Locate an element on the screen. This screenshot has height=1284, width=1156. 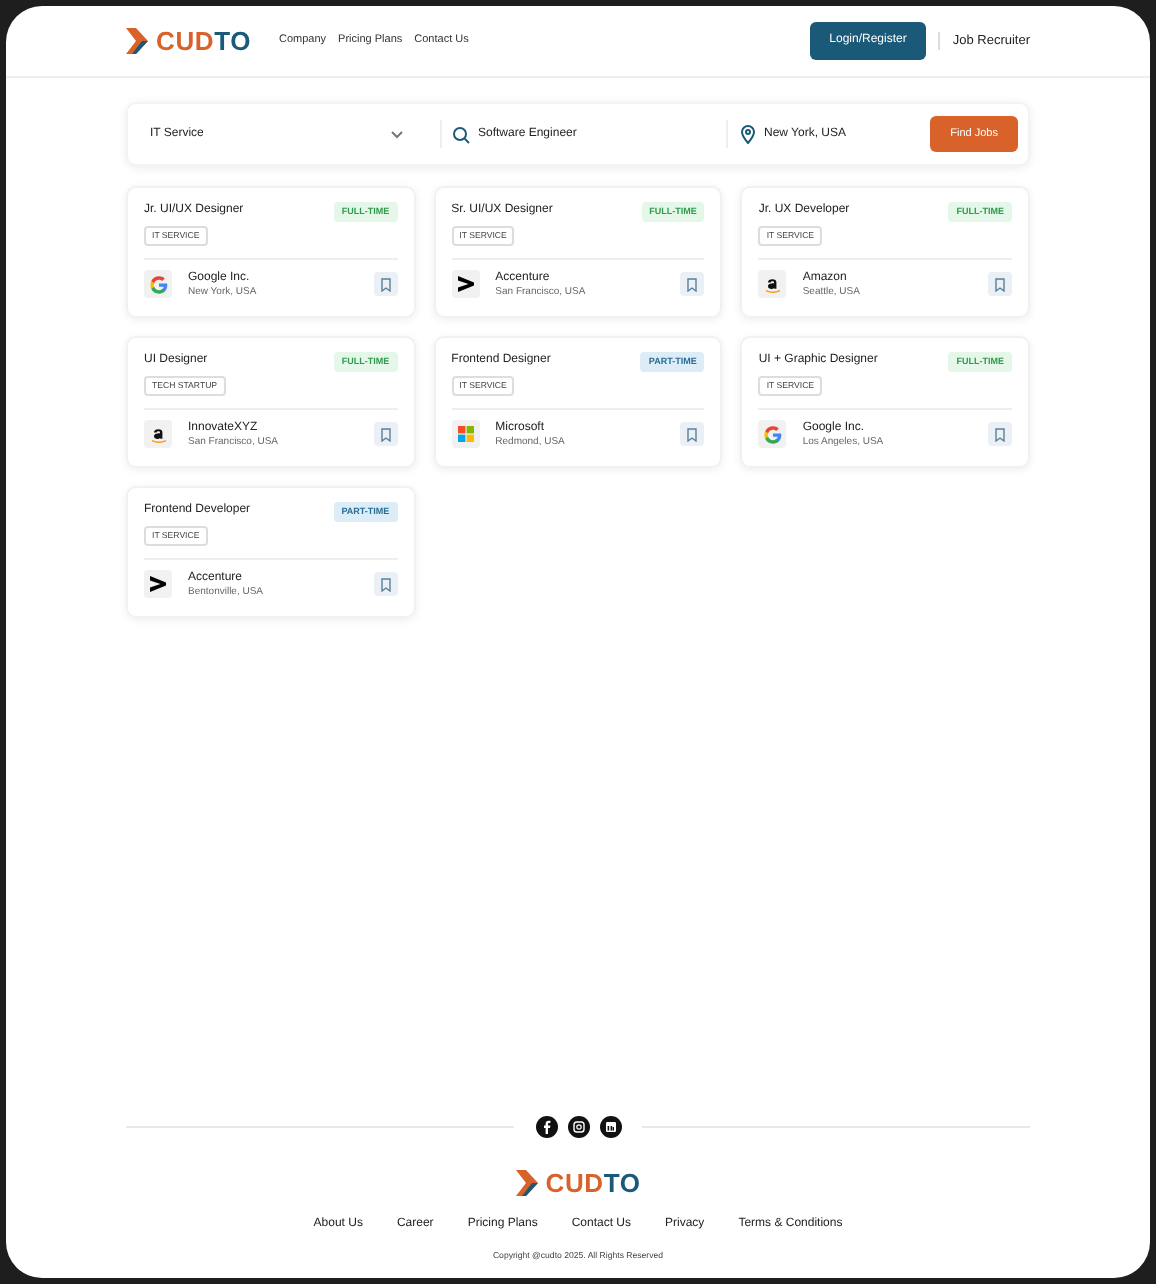
location-pin-icon is located at coordinates (748, 134).